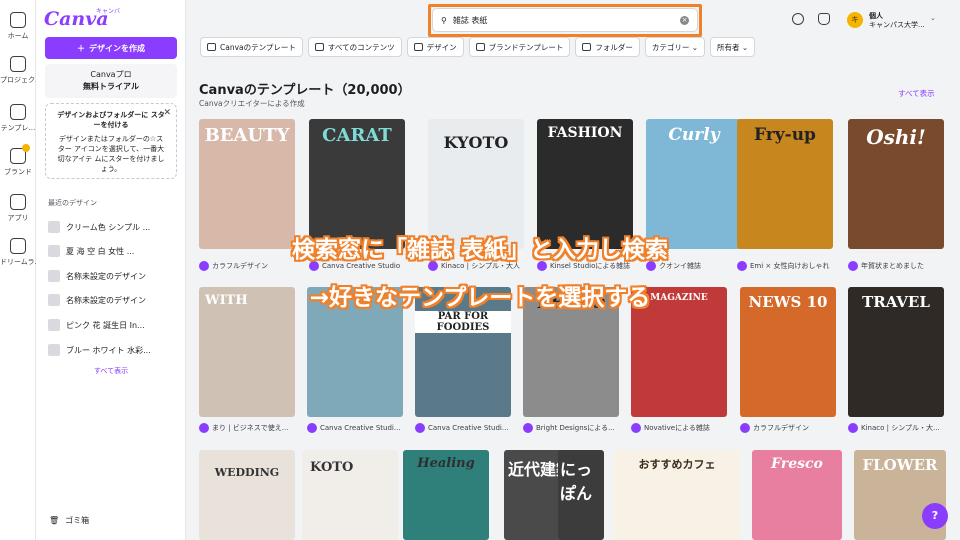 This screenshot has height=540, width=960. What do you see at coordinates (418, 47) in the screenshot?
I see `design-icon` at bounding box center [418, 47].